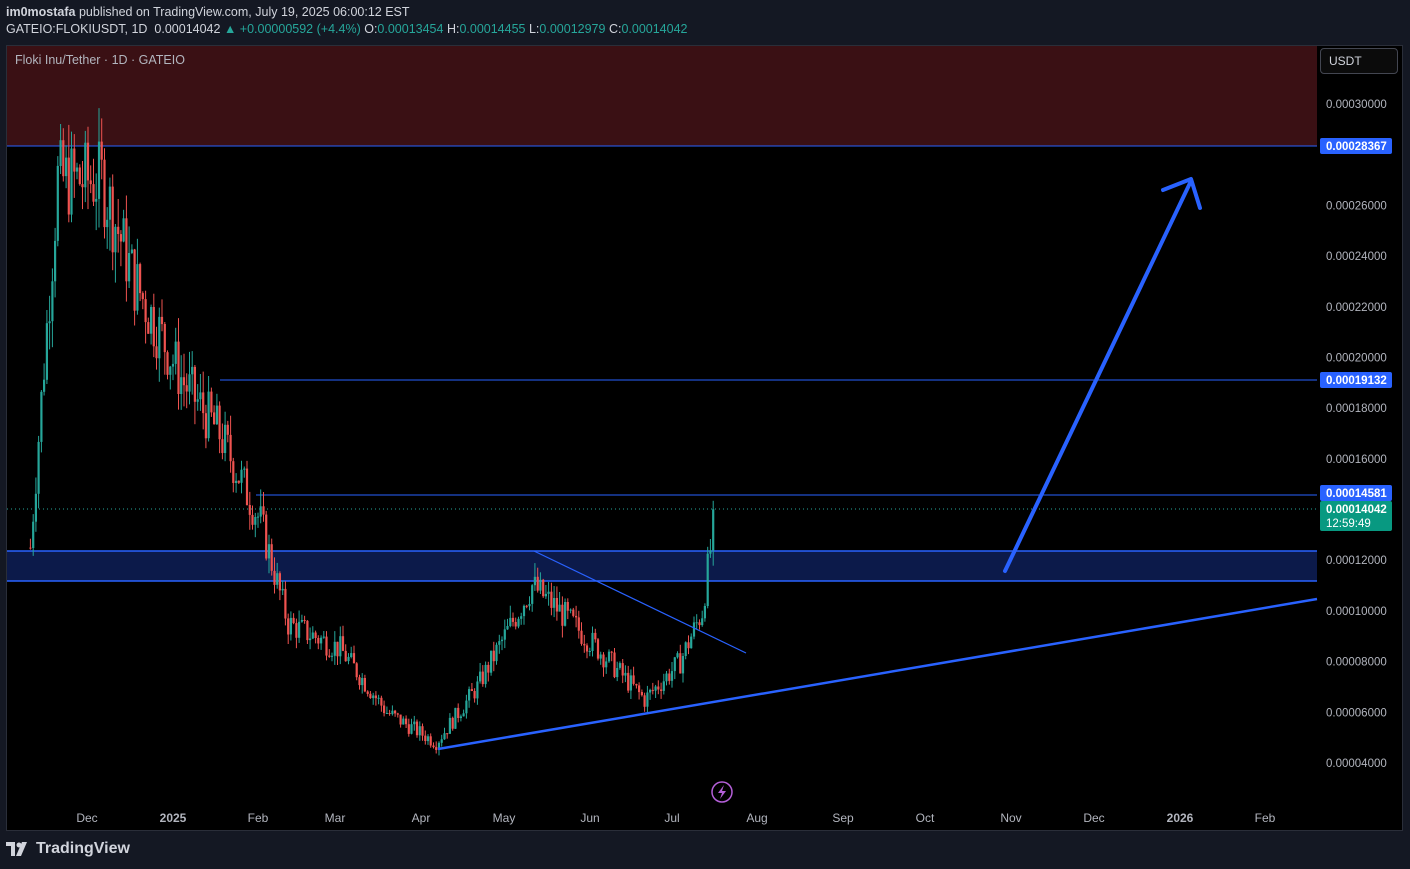 The height and width of the screenshot is (869, 1410). What do you see at coordinates (1093, 818) in the screenshot?
I see `x-tick-label: Dec` at bounding box center [1093, 818].